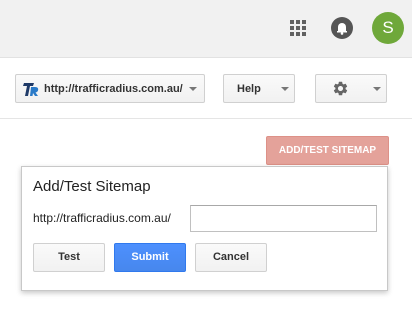  Describe the element at coordinates (150, 257) in the screenshot. I see `submit-button: Submit` at that location.